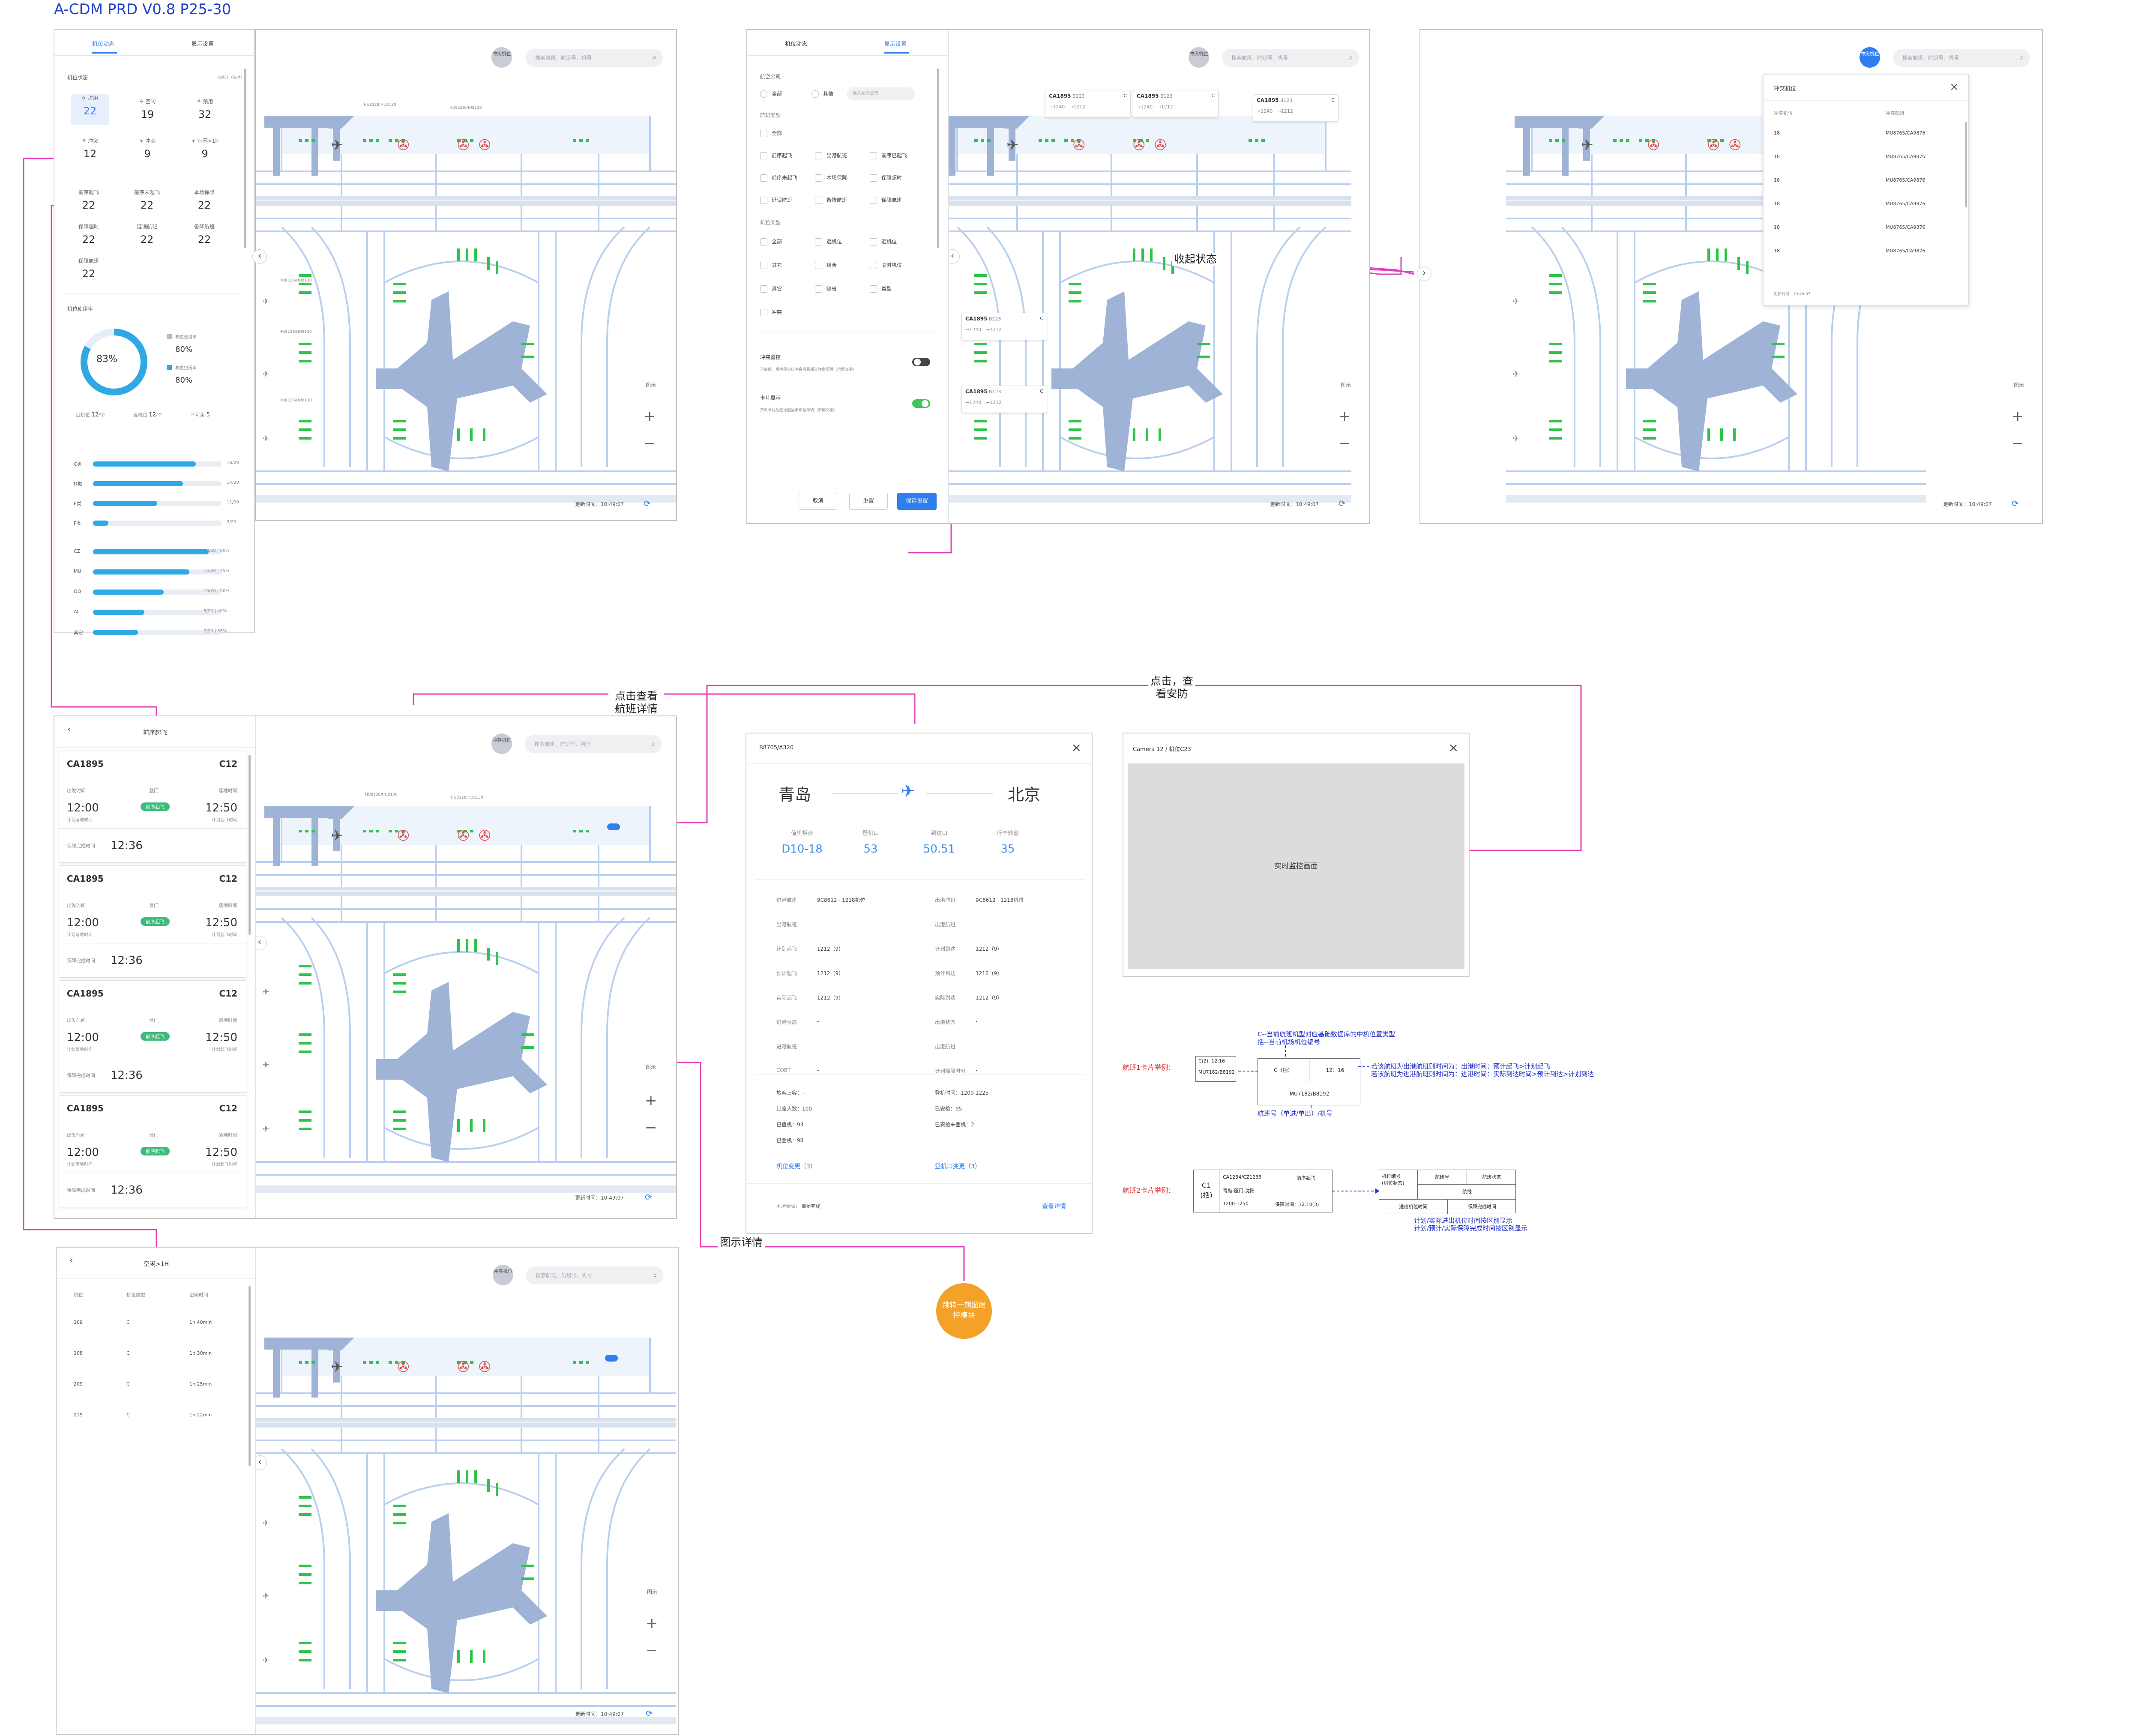  I want to click on save-settings-button: 保存设置, so click(917, 501).